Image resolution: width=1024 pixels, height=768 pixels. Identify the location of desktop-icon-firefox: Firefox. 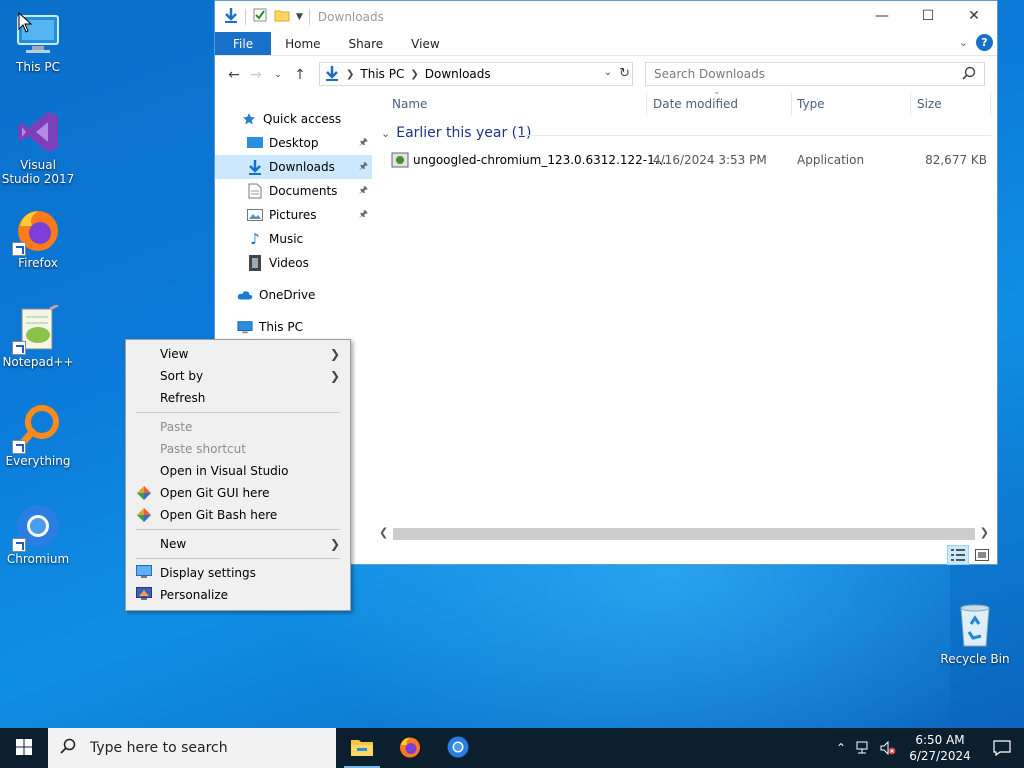
(38, 238).